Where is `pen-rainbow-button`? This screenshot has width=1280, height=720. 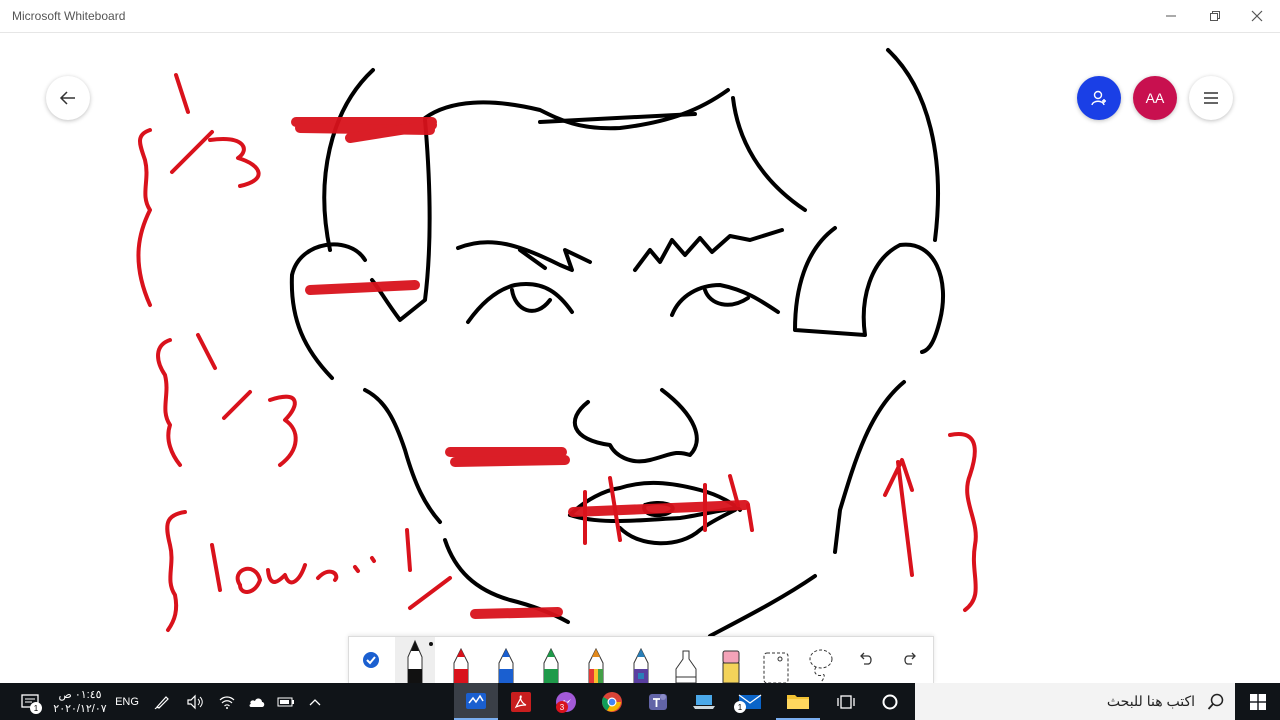 pen-rainbow-button is located at coordinates (596, 660).